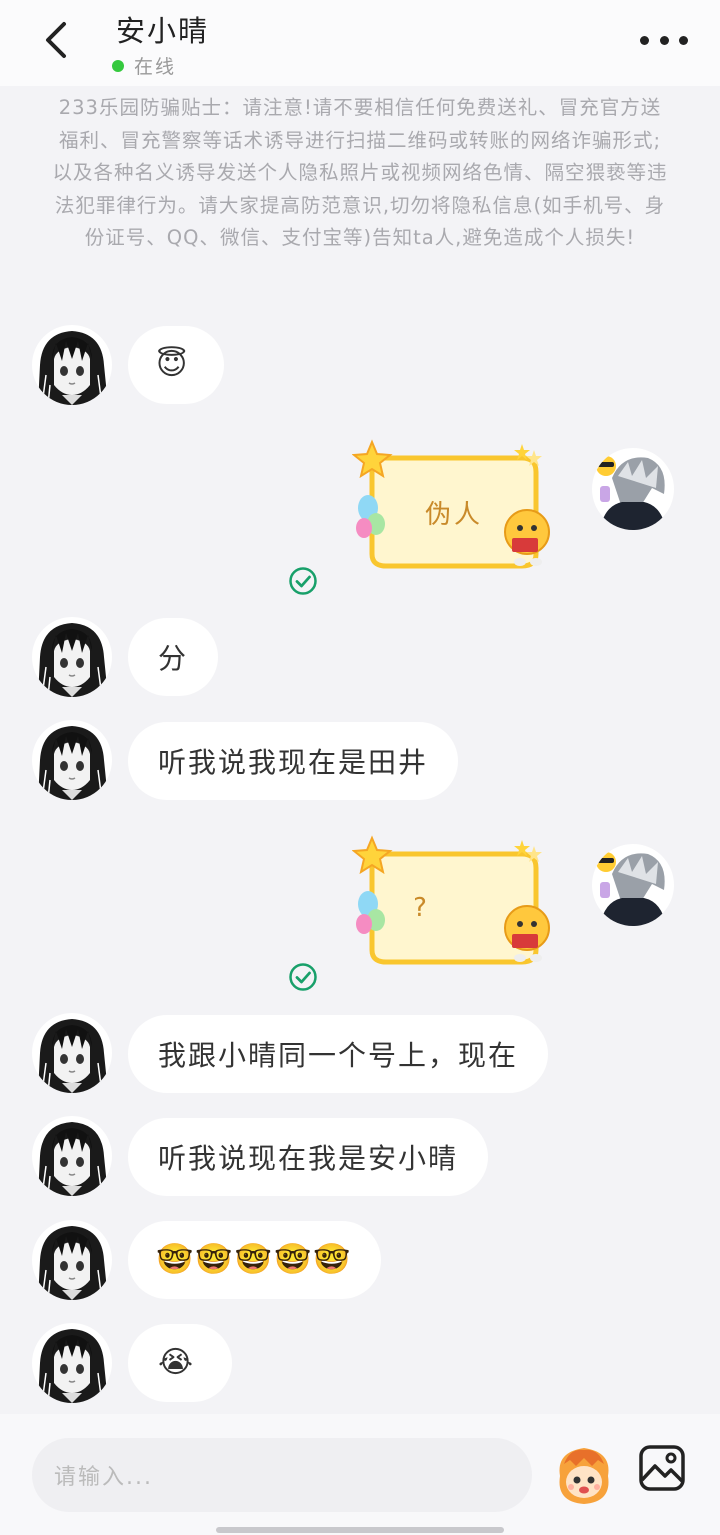  Describe the element at coordinates (293, 761) in the screenshot. I see `message-bubble: 听我说我现在是田井` at that location.